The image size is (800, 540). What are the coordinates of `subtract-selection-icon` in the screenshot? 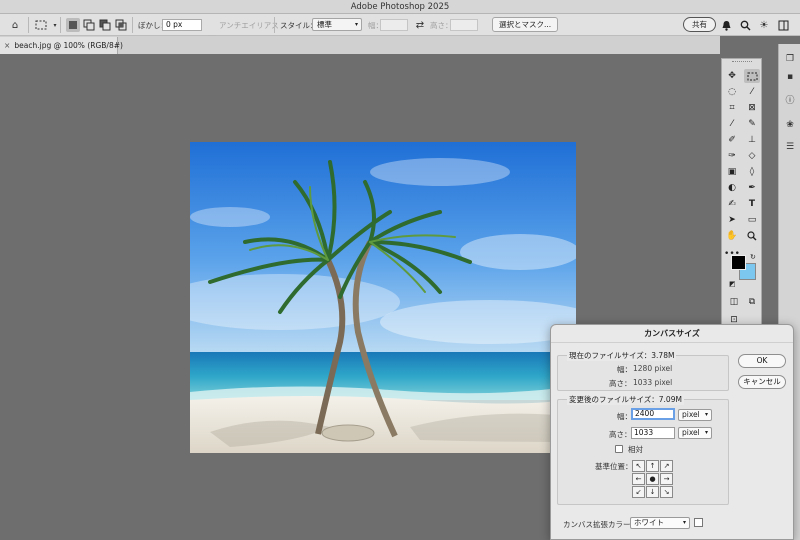 It's located at (105, 25).